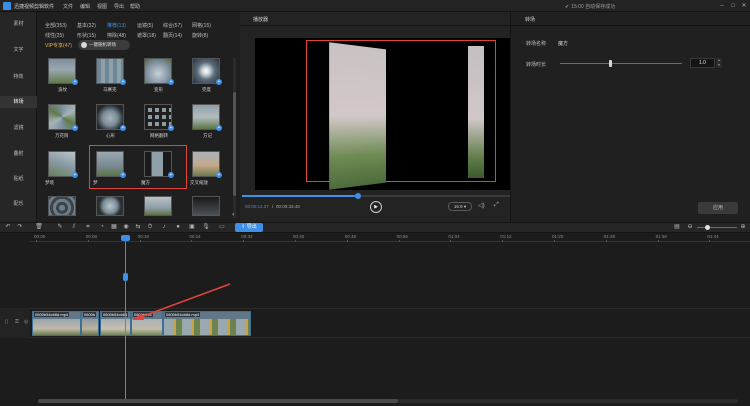  I want to click on duration-icon: ⏱, so click(150, 227).